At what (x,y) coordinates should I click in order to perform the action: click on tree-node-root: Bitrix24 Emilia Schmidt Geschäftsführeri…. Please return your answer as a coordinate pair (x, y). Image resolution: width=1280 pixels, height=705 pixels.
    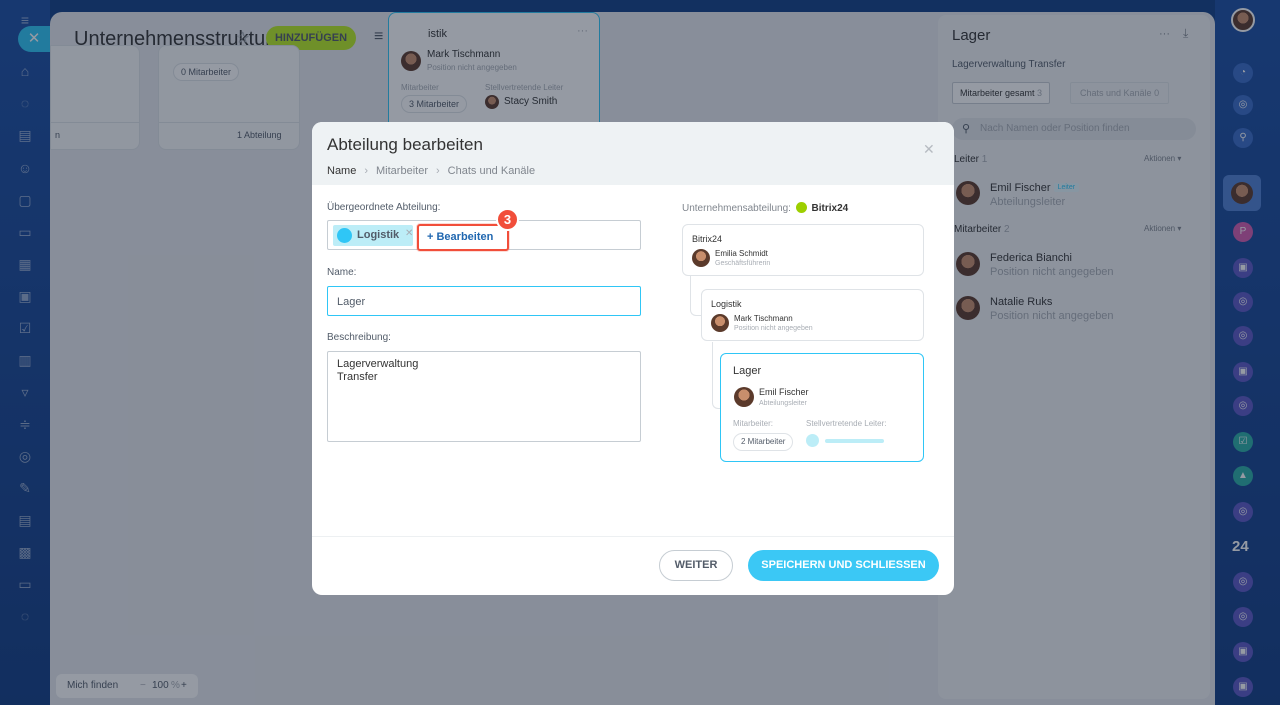
    Looking at the image, I should click on (803, 250).